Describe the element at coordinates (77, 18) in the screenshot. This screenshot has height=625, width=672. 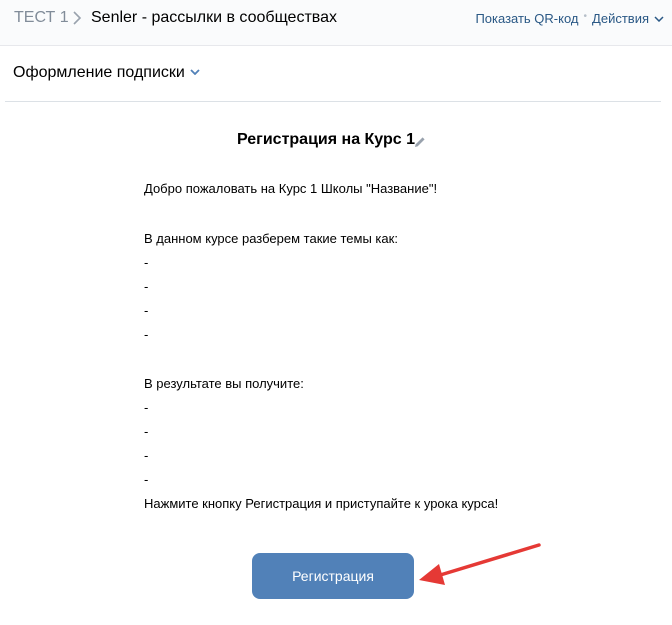
I see `chevron-right-icon` at that location.